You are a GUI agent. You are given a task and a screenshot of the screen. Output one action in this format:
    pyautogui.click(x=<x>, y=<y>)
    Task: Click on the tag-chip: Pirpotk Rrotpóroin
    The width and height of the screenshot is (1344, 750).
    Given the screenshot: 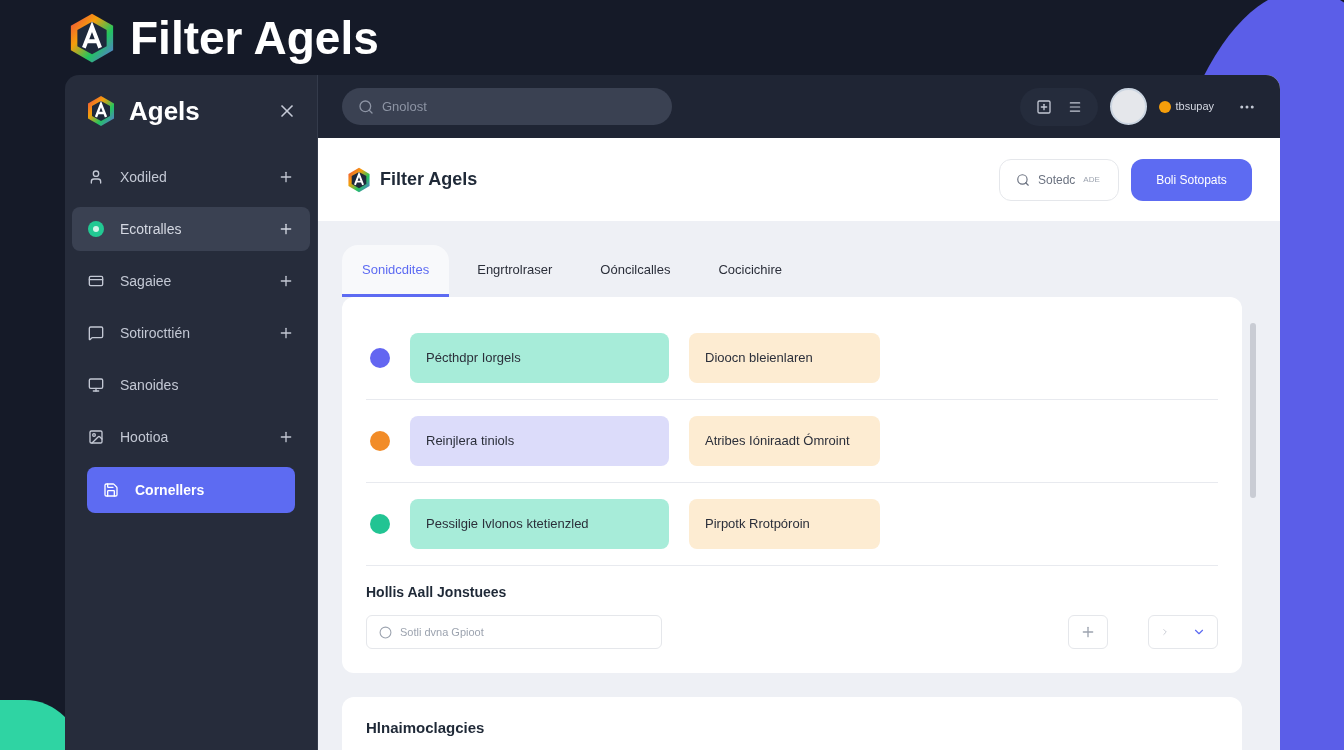 What is the action you would take?
    pyautogui.click(x=784, y=524)
    